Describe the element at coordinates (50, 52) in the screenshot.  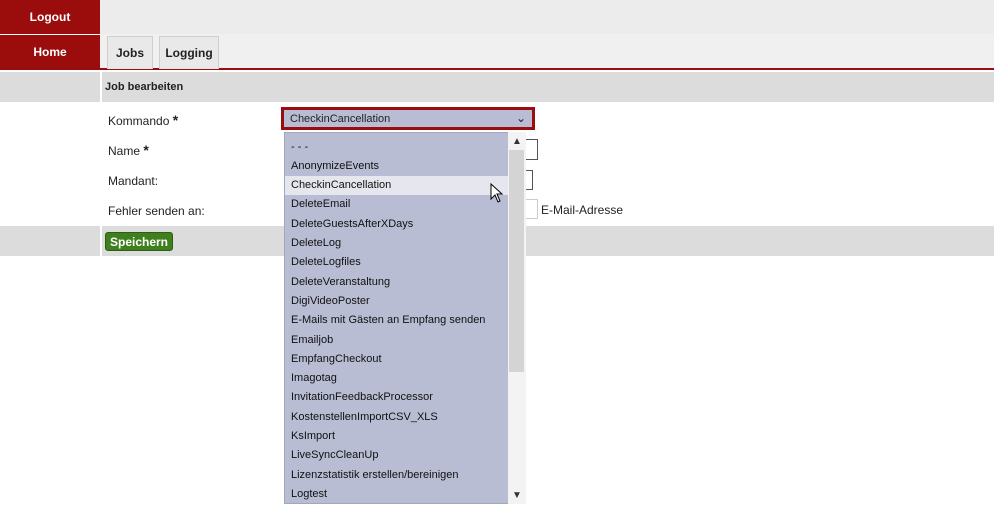
I see `home-button: Home` at that location.